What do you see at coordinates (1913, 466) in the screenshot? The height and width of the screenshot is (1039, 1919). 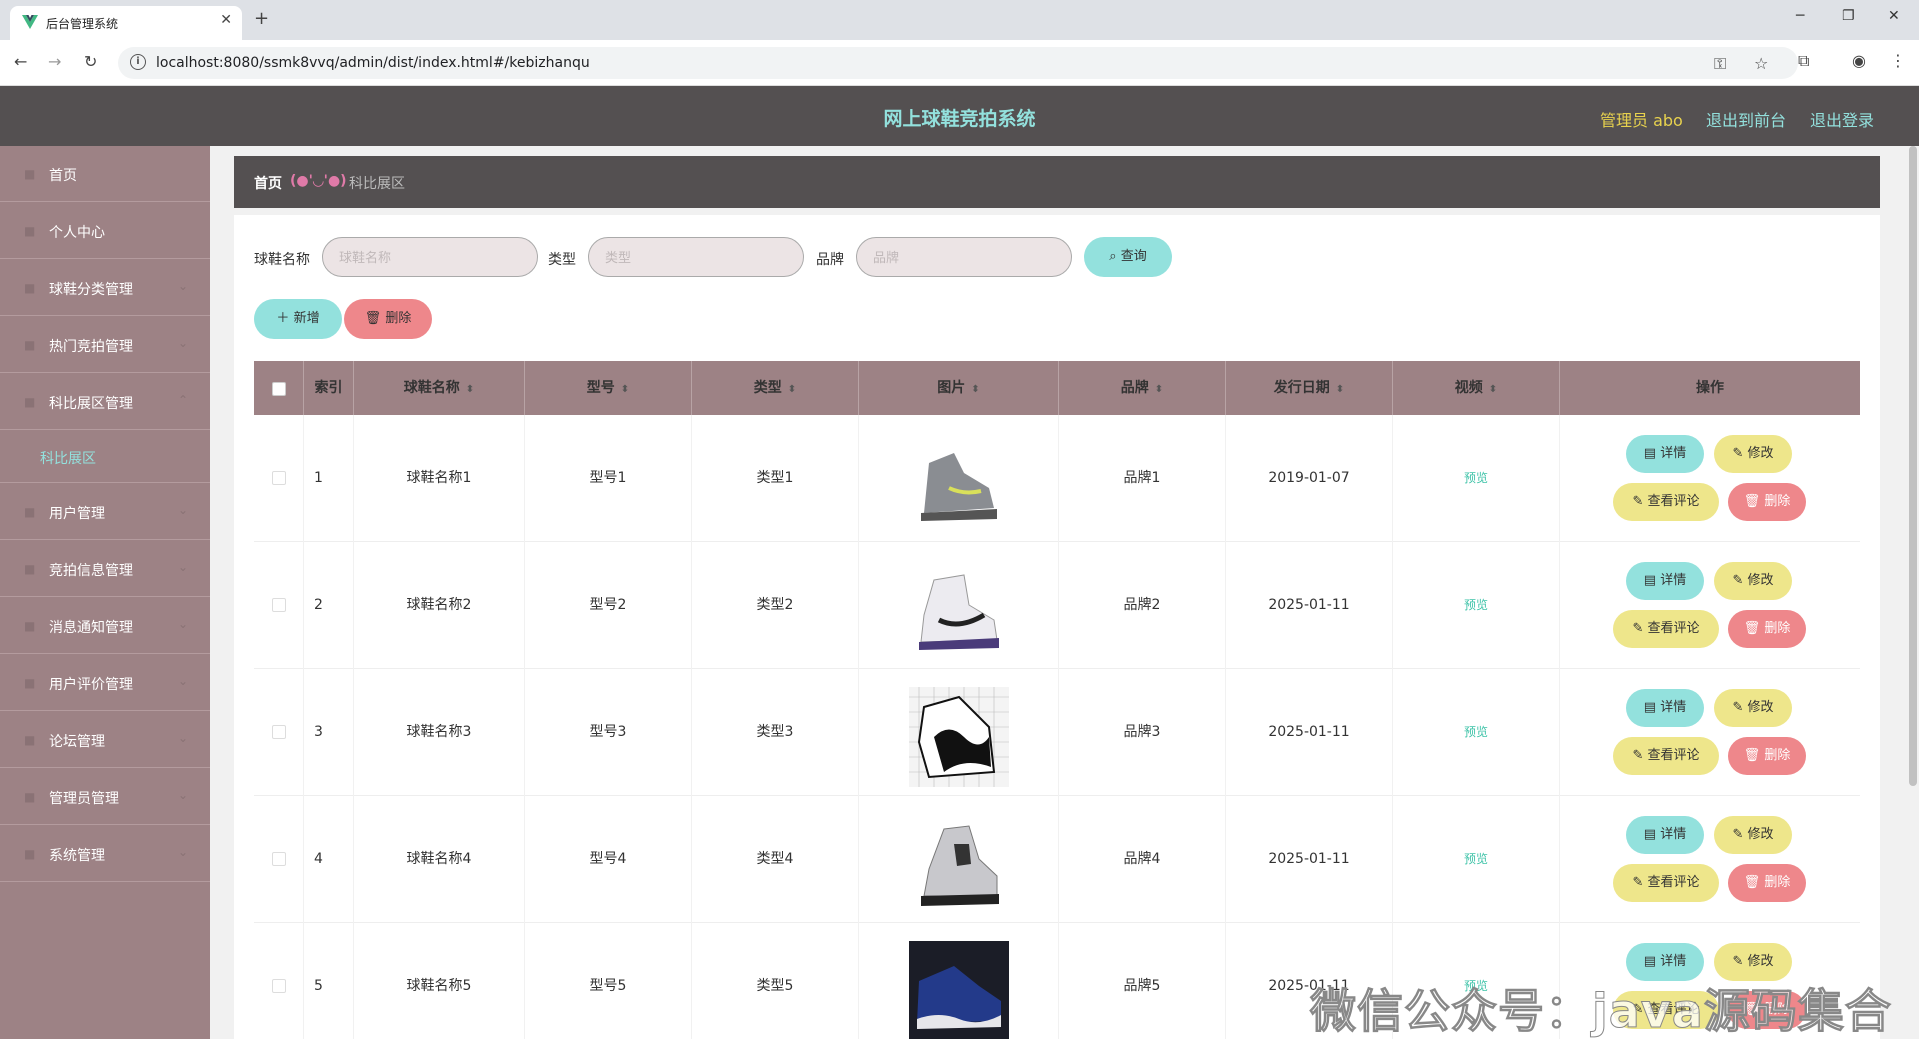 I see `page-scrollbar` at bounding box center [1913, 466].